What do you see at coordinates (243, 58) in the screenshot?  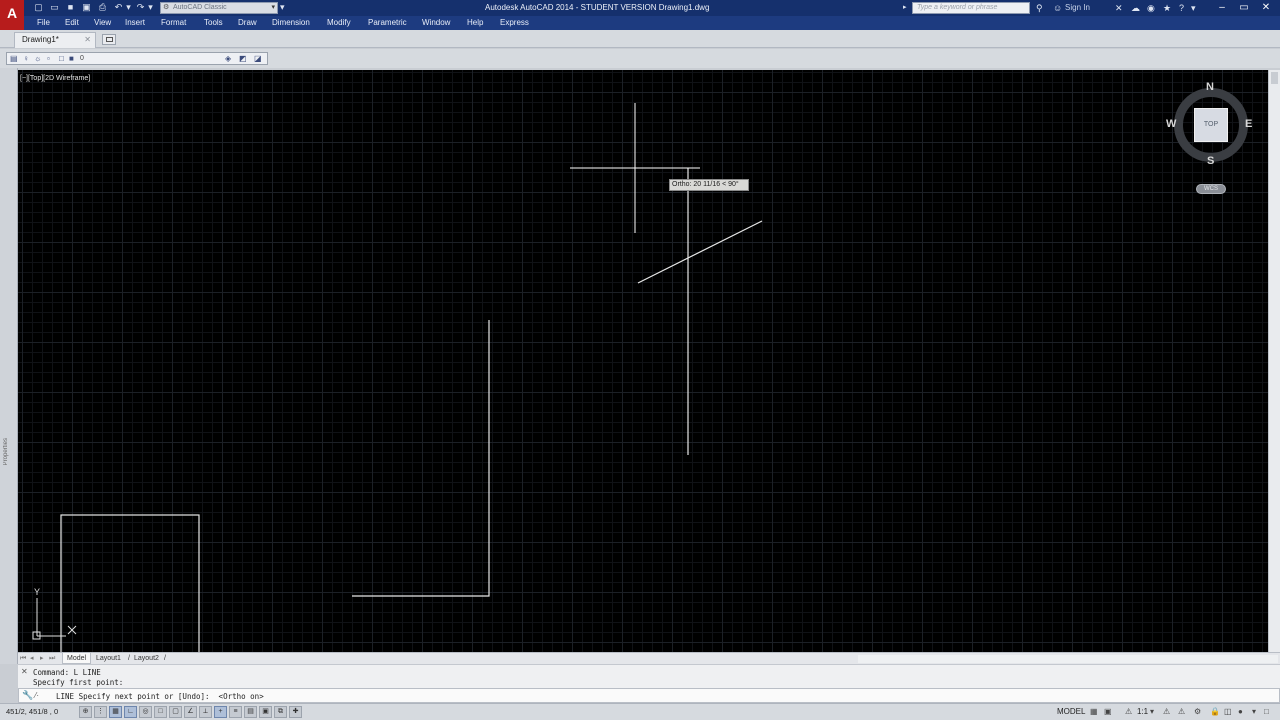 I see `layer-previous-icon: ◩` at bounding box center [243, 58].